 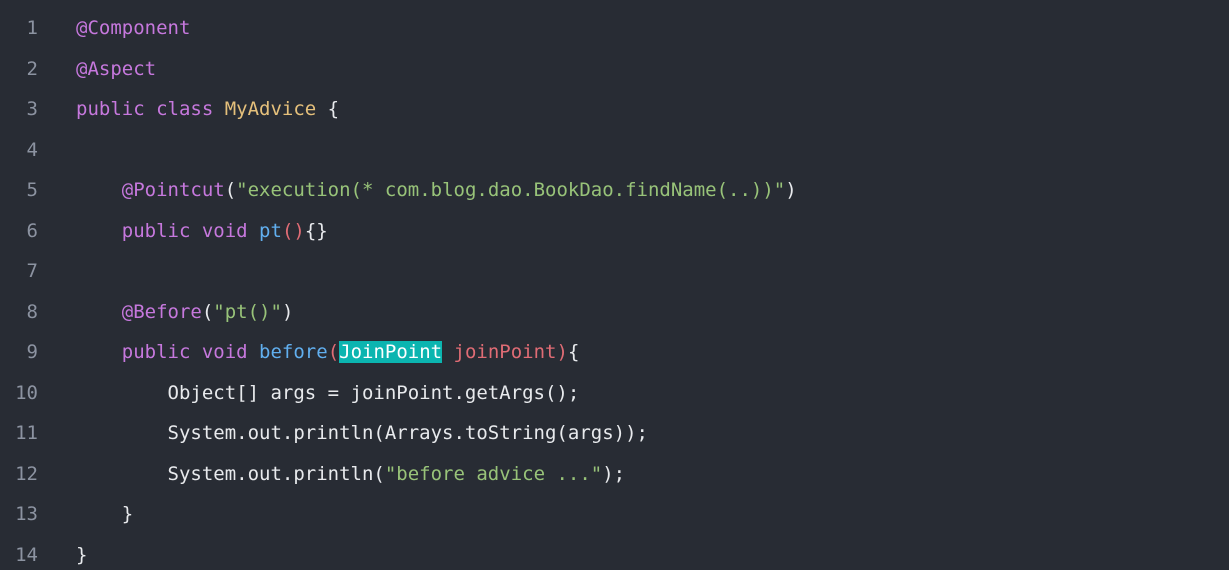 What do you see at coordinates (26, 473) in the screenshot?
I see `line-number: 12` at bounding box center [26, 473].